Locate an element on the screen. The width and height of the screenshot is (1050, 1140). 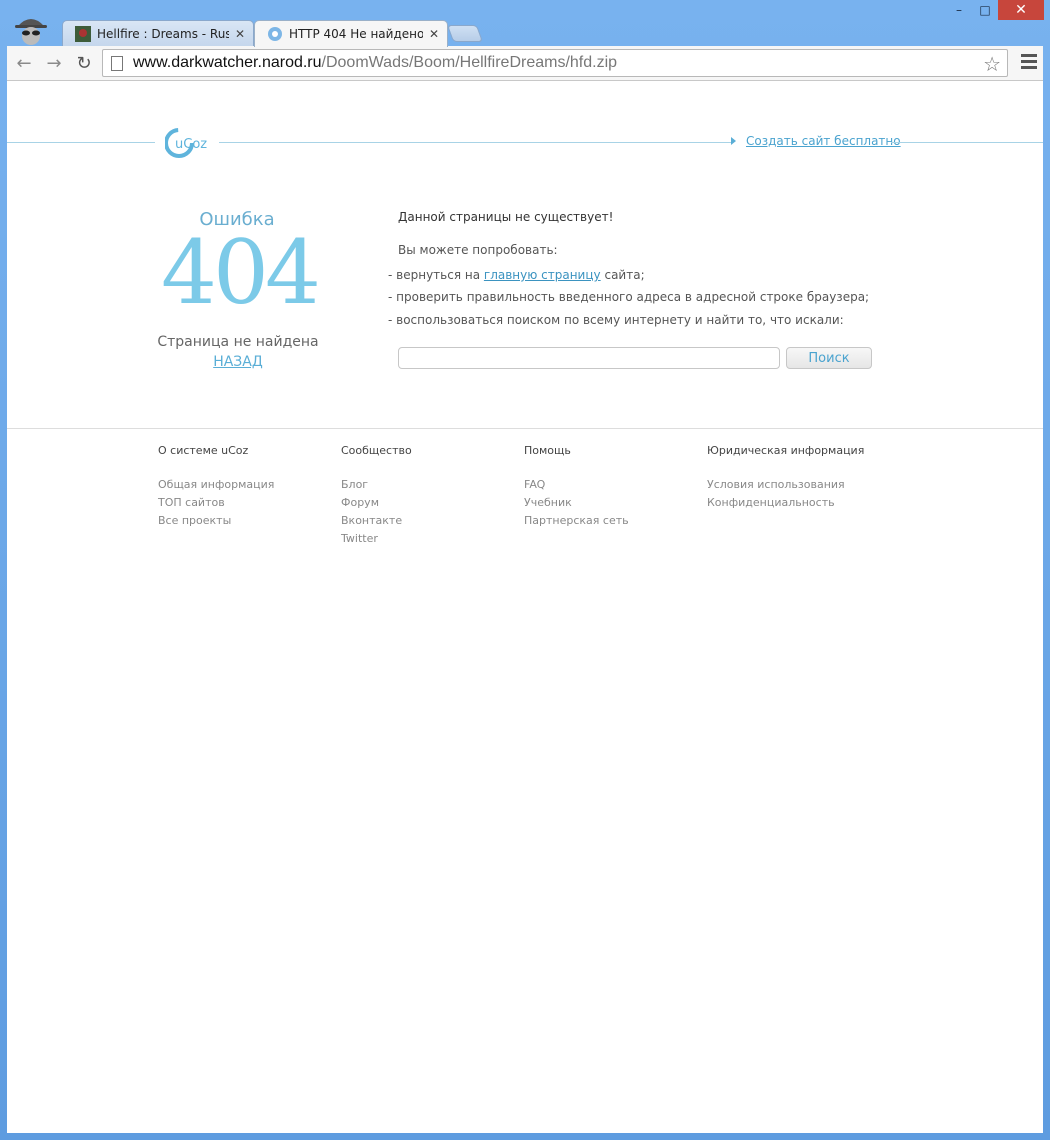
footer-heading: О системе uCoz is located at coordinates (203, 450).